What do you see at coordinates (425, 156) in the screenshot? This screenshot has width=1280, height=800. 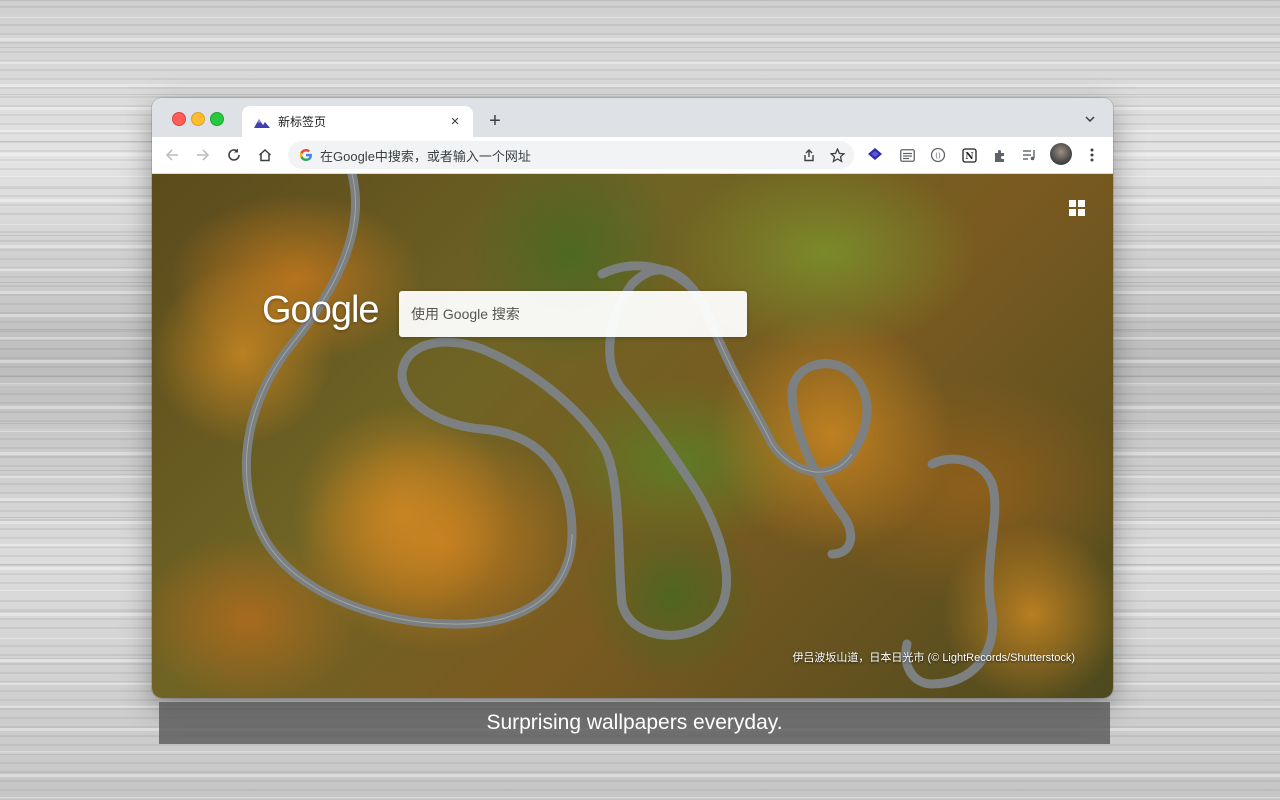 I see `address-bar-text: 在Google中搜索，或者输入一个网址` at bounding box center [425, 156].